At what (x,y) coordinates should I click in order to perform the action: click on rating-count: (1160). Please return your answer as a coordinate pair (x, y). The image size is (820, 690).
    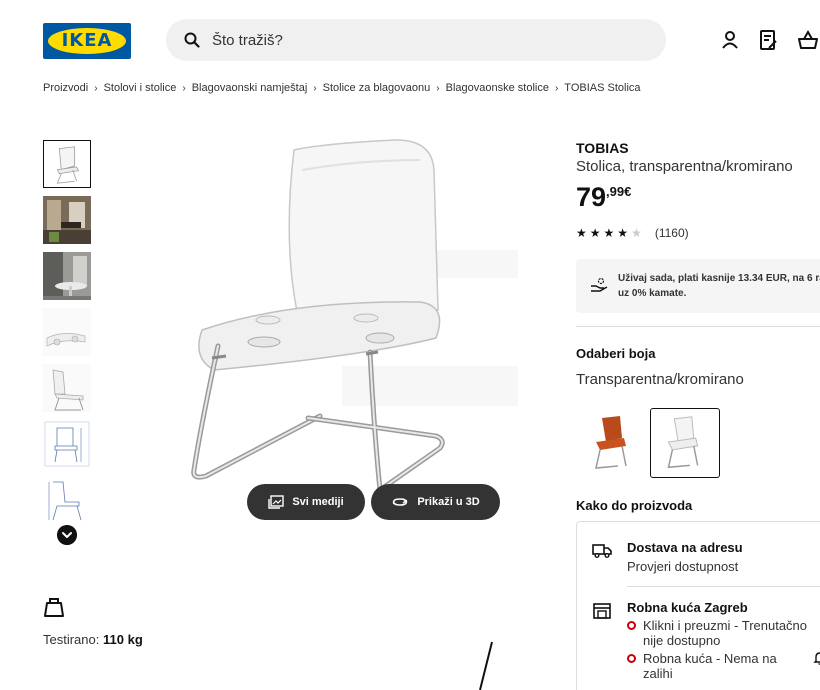
    Looking at the image, I should click on (671, 233).